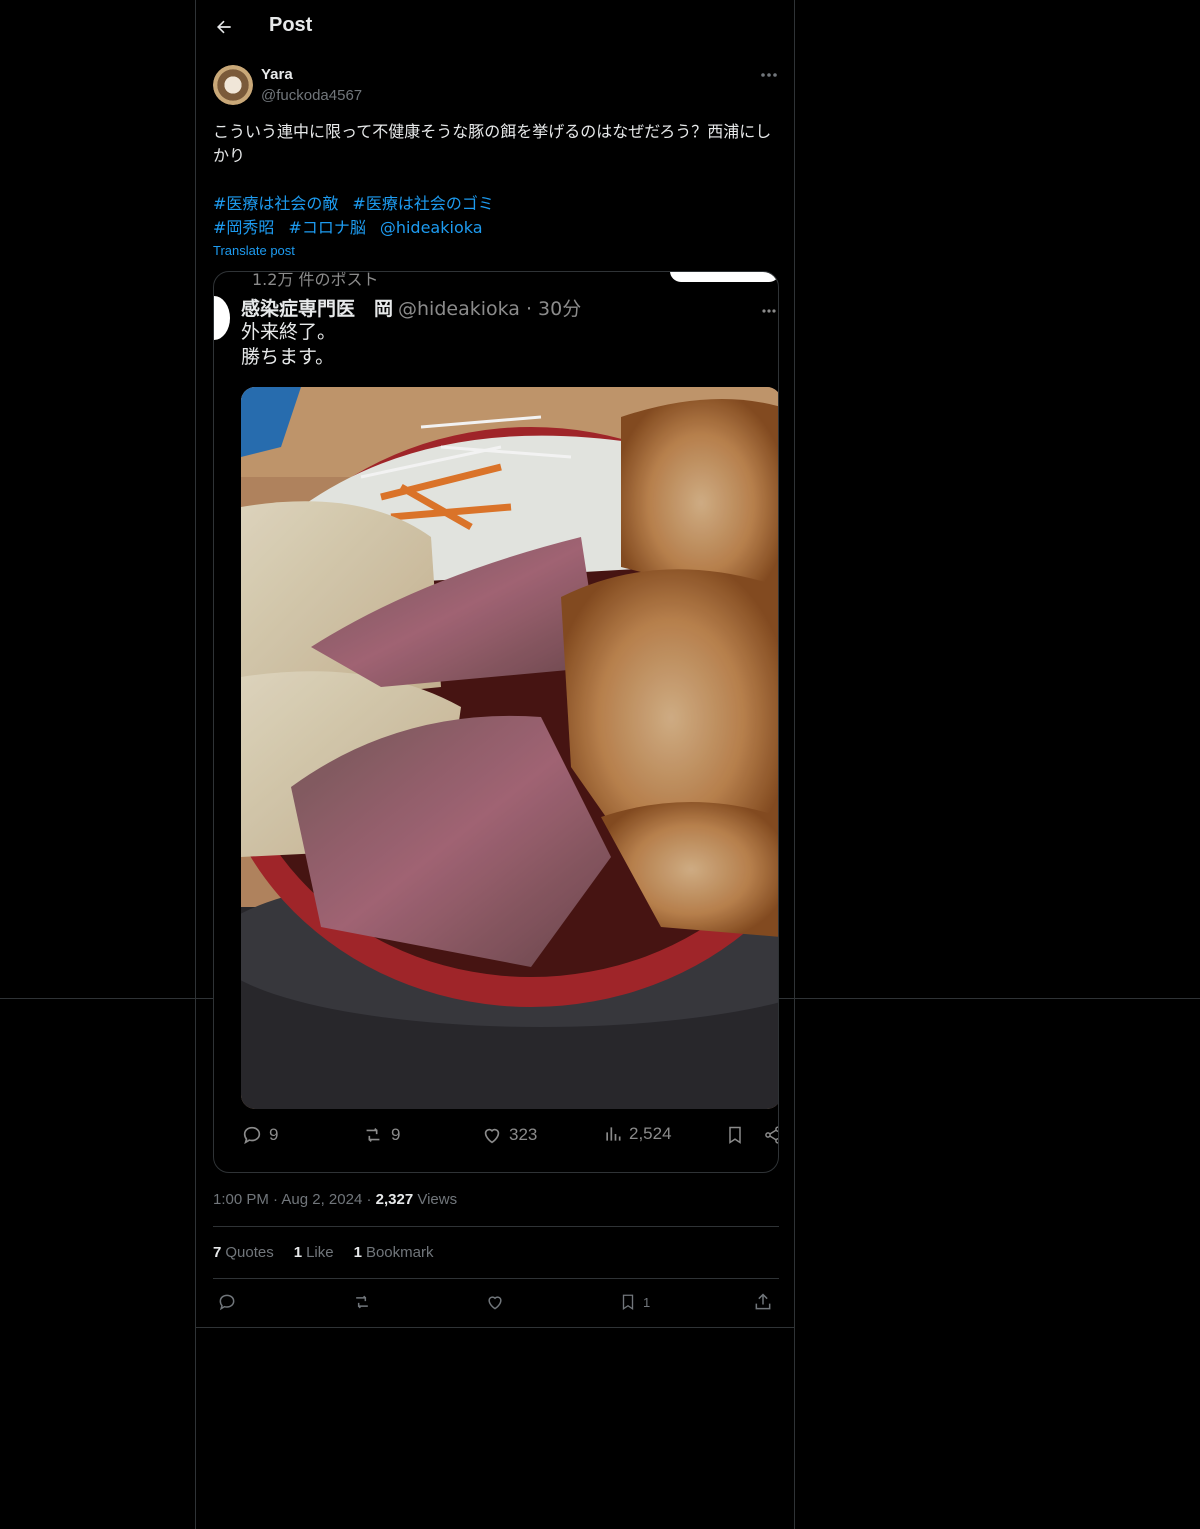  I want to click on hashtag-link: #医療は社会の敵, so click(275, 203).